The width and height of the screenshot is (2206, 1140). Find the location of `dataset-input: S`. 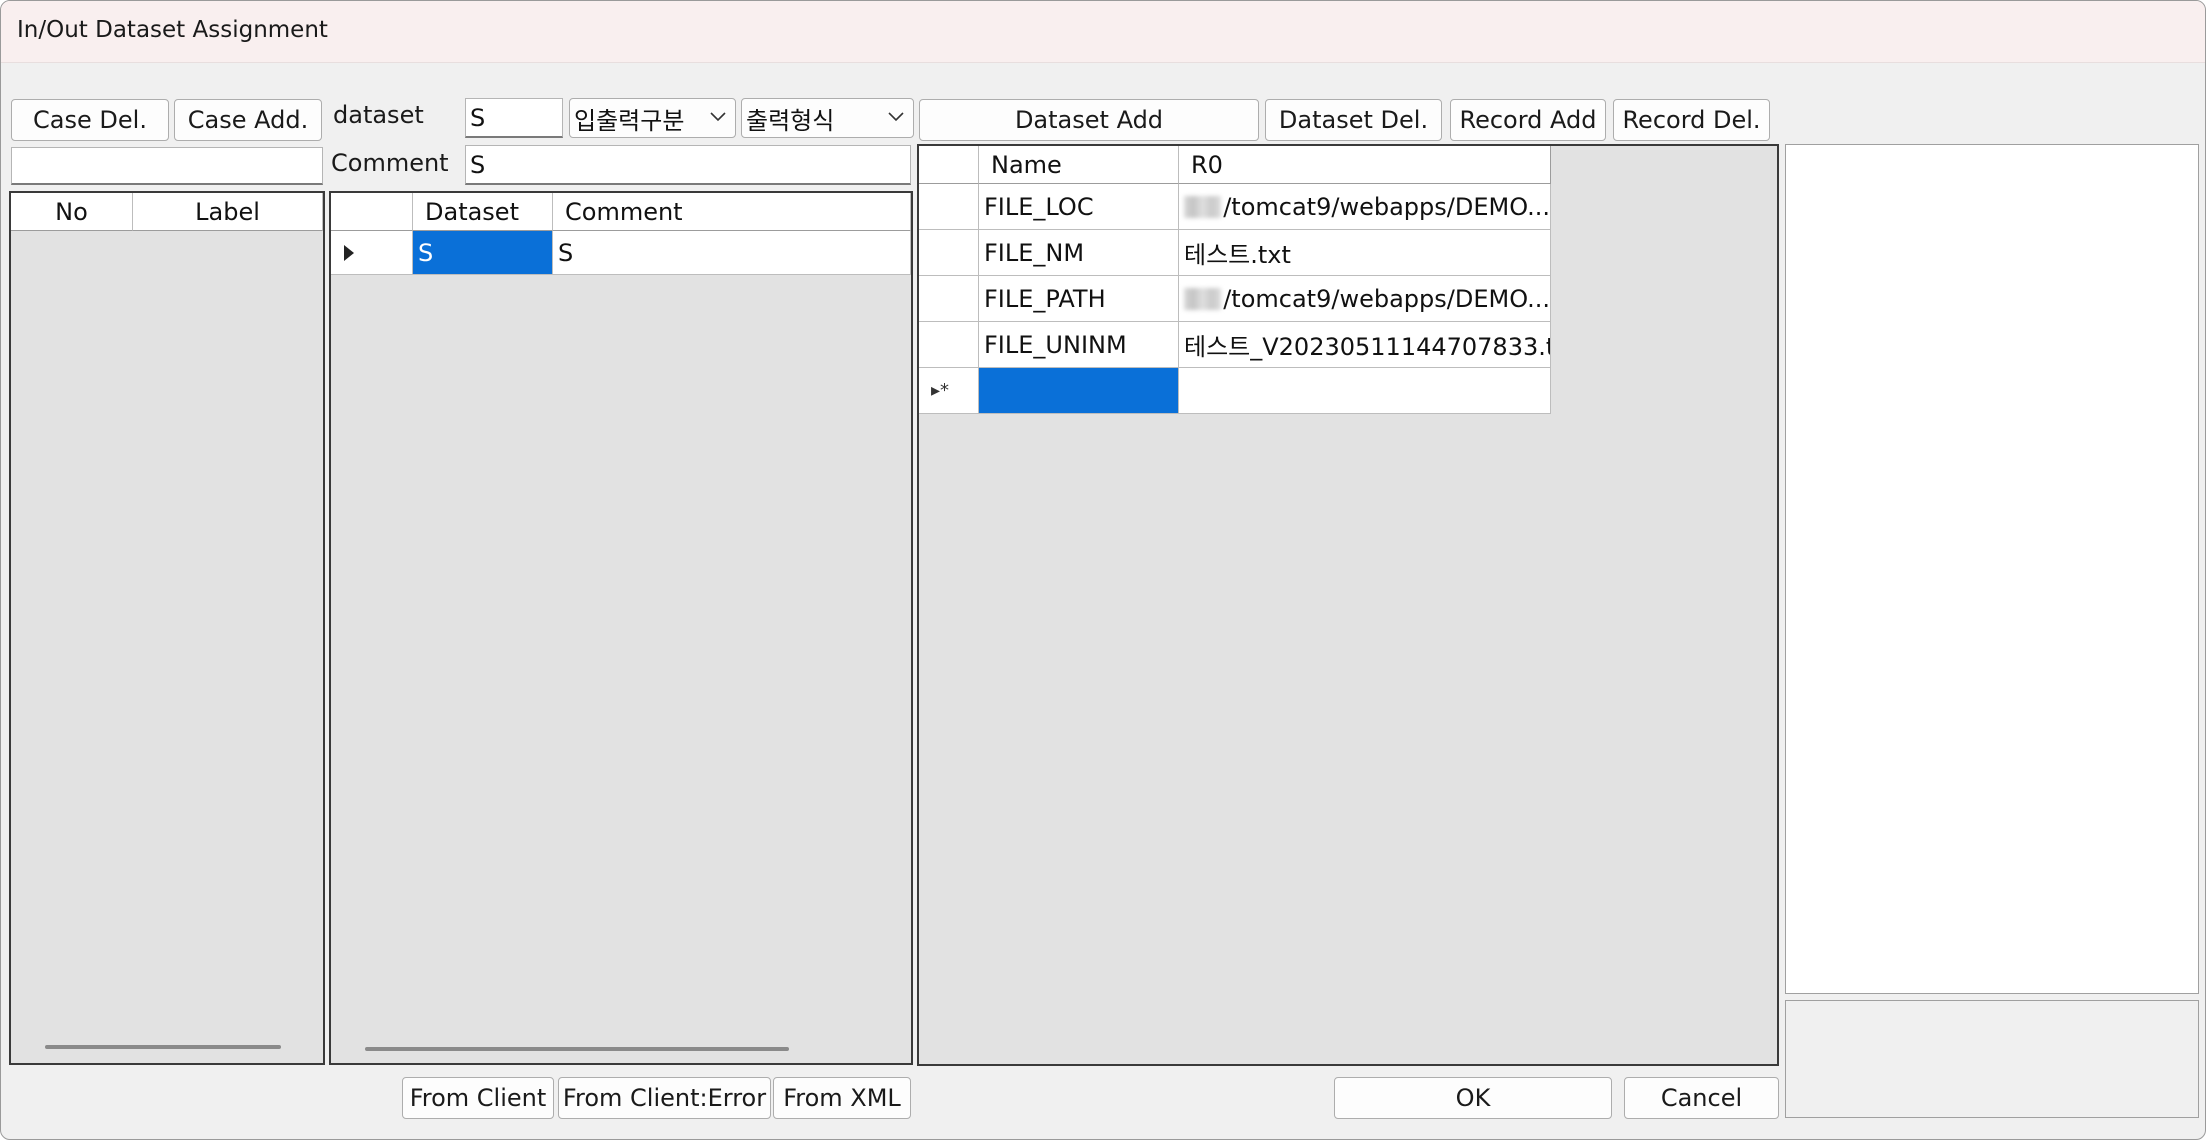

dataset-input: S is located at coordinates (514, 118).